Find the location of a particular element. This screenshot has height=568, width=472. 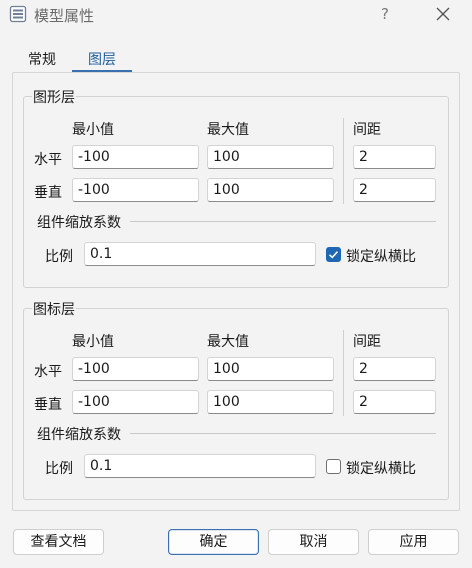

graphic-scale-title: 组件缩放系数 is located at coordinates (79, 222).